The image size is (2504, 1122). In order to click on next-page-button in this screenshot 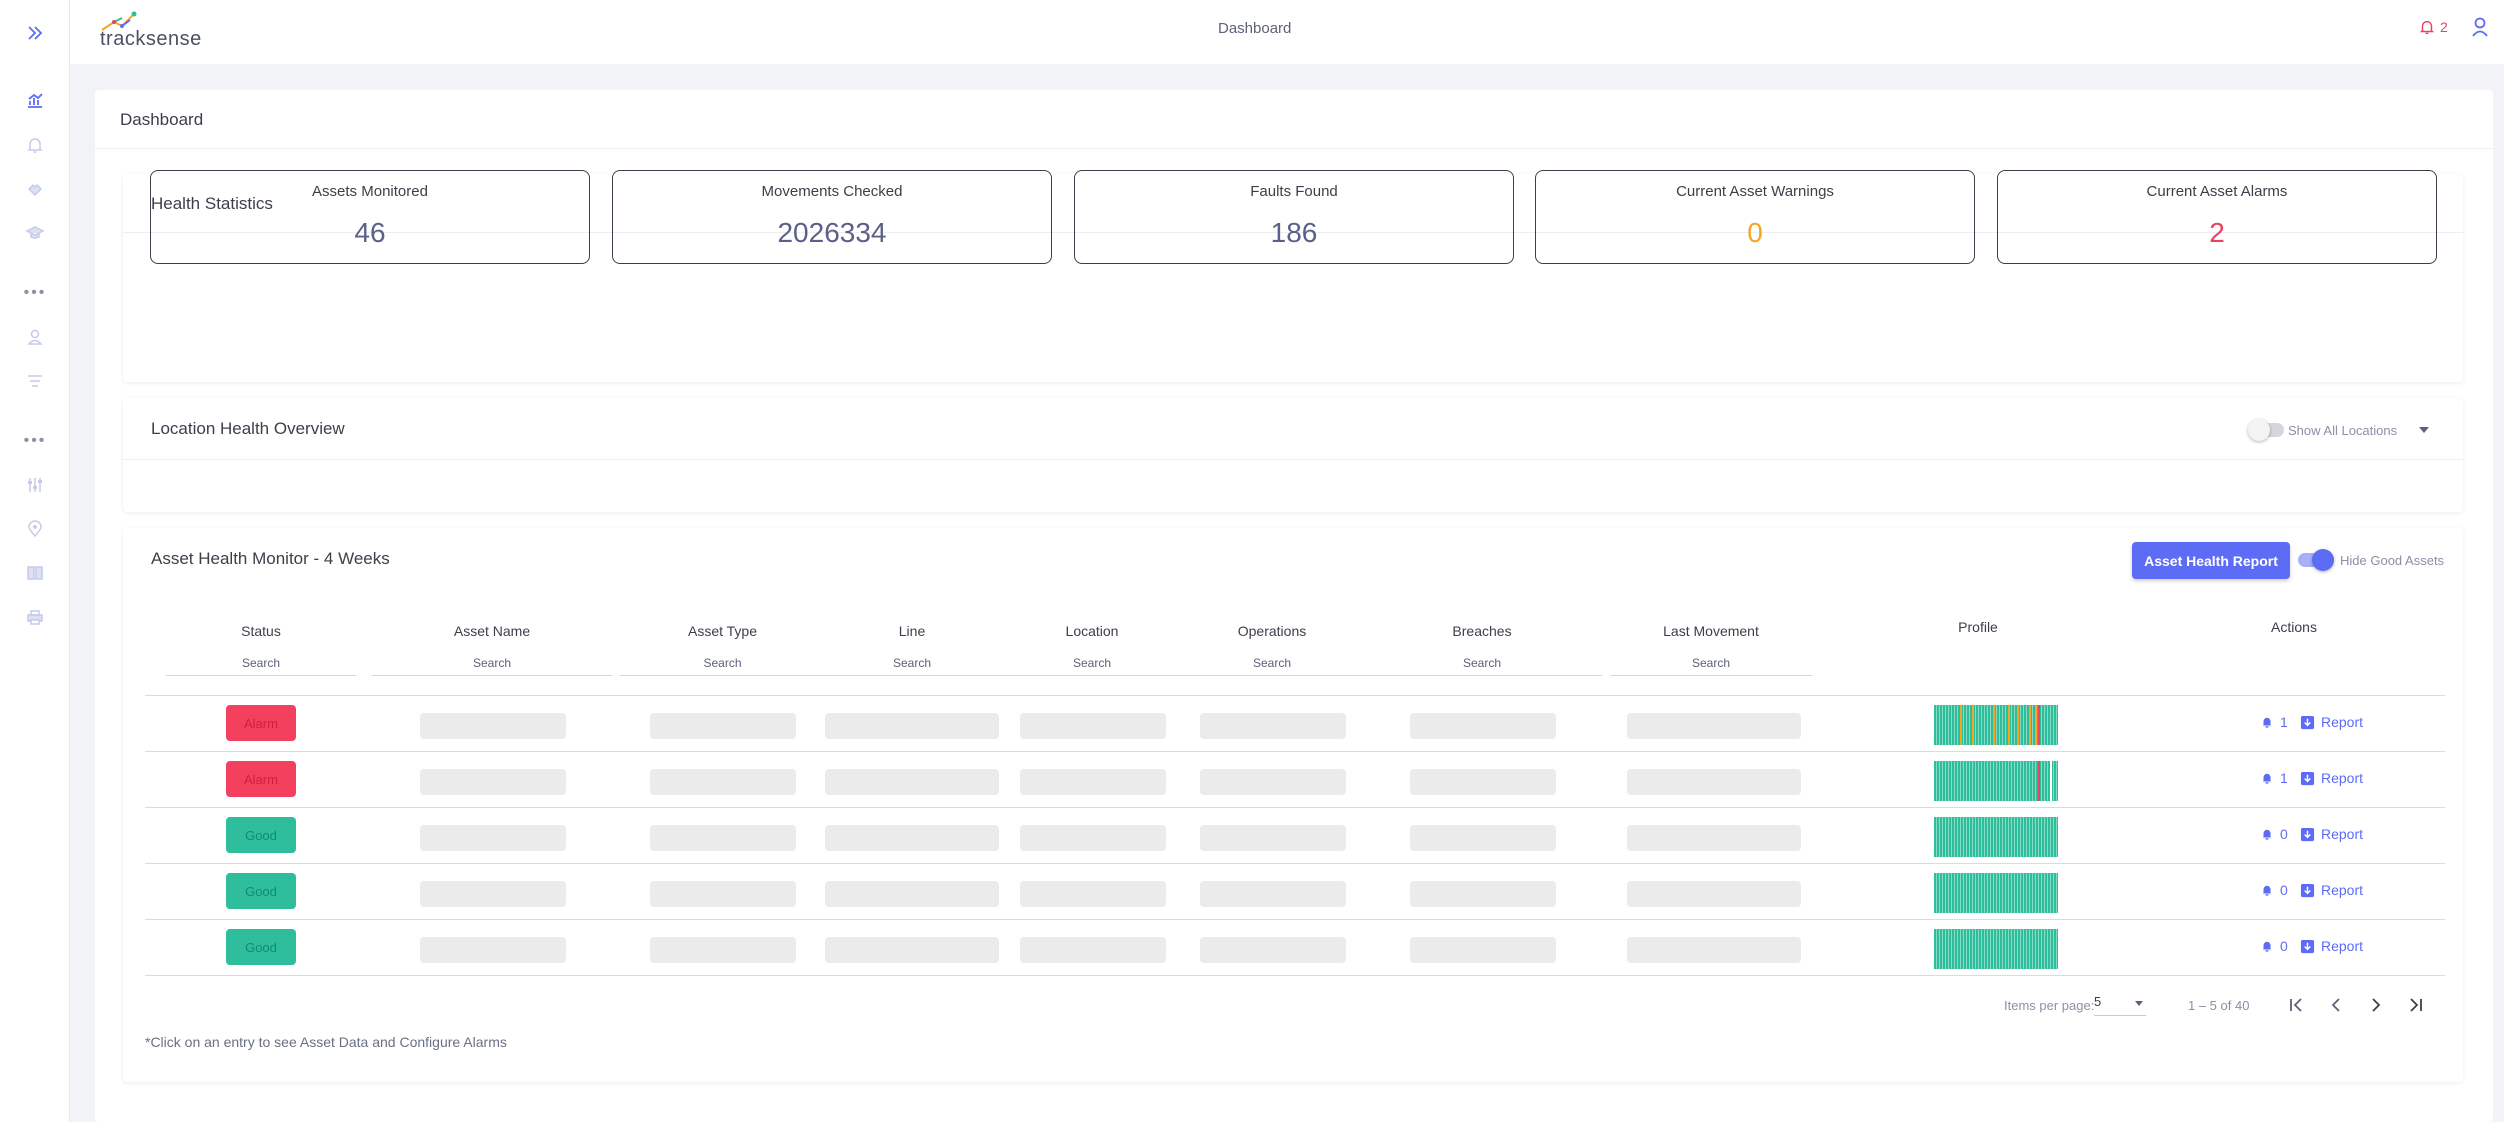, I will do `click(2376, 1005)`.